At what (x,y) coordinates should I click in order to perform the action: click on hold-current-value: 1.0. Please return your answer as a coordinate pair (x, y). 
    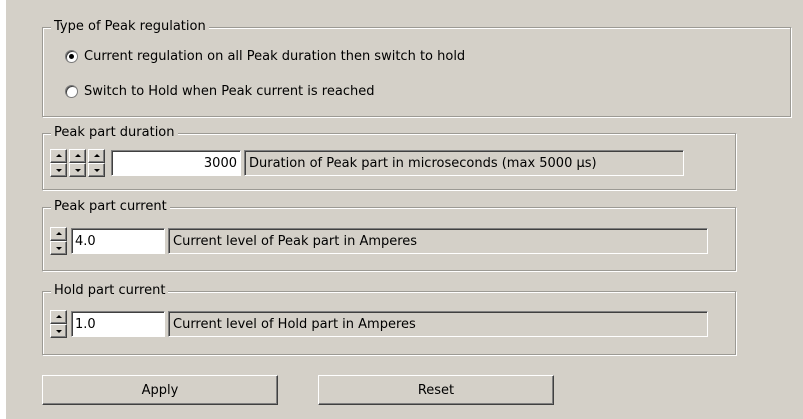
    Looking at the image, I should click on (85, 324).